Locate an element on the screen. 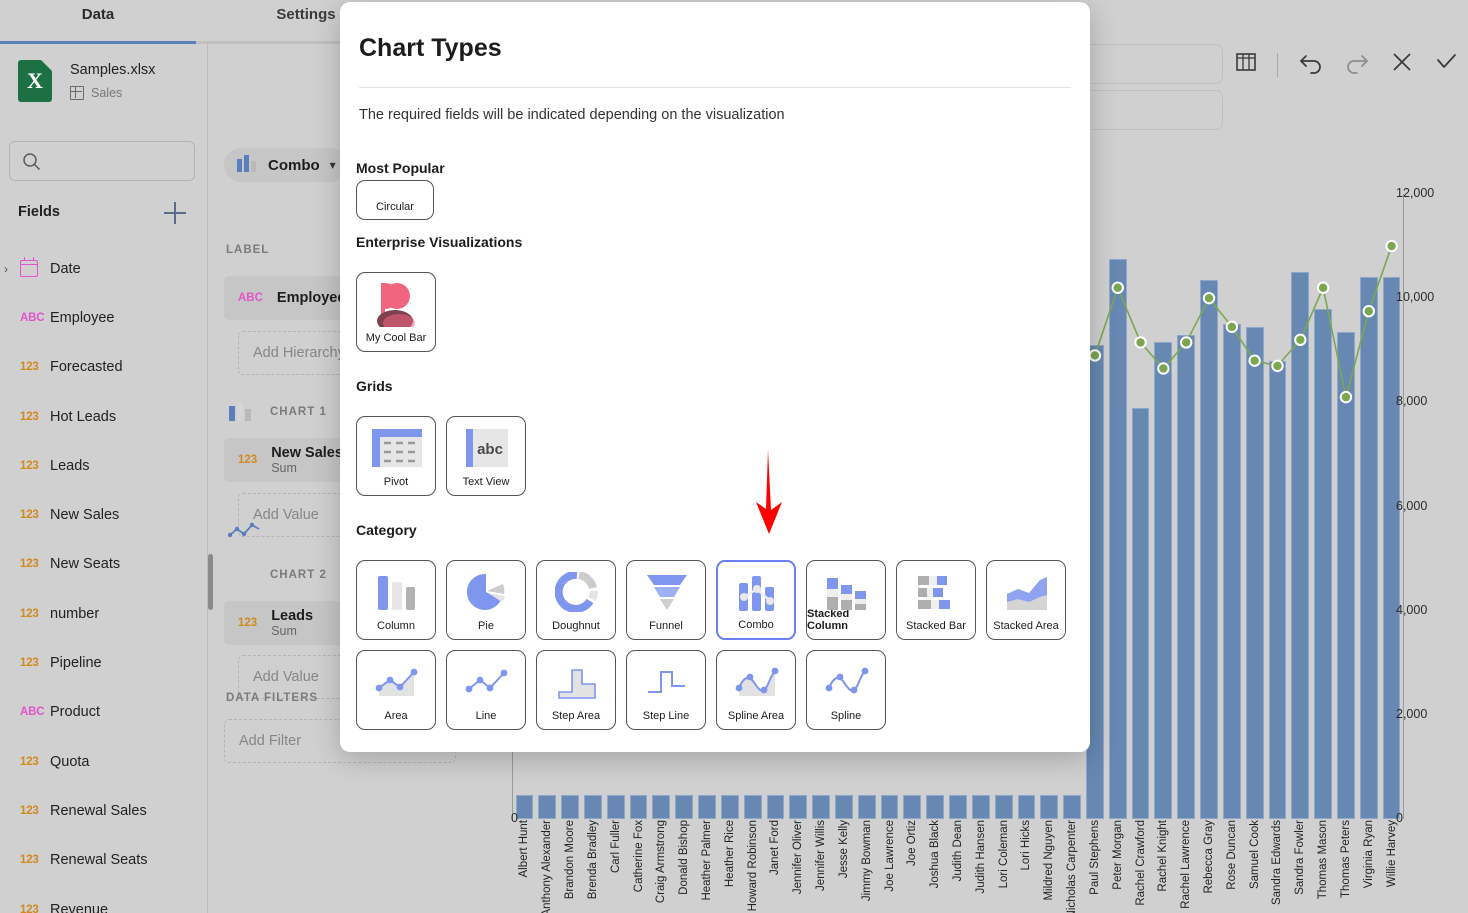  chart-type-label: Column is located at coordinates (396, 626).